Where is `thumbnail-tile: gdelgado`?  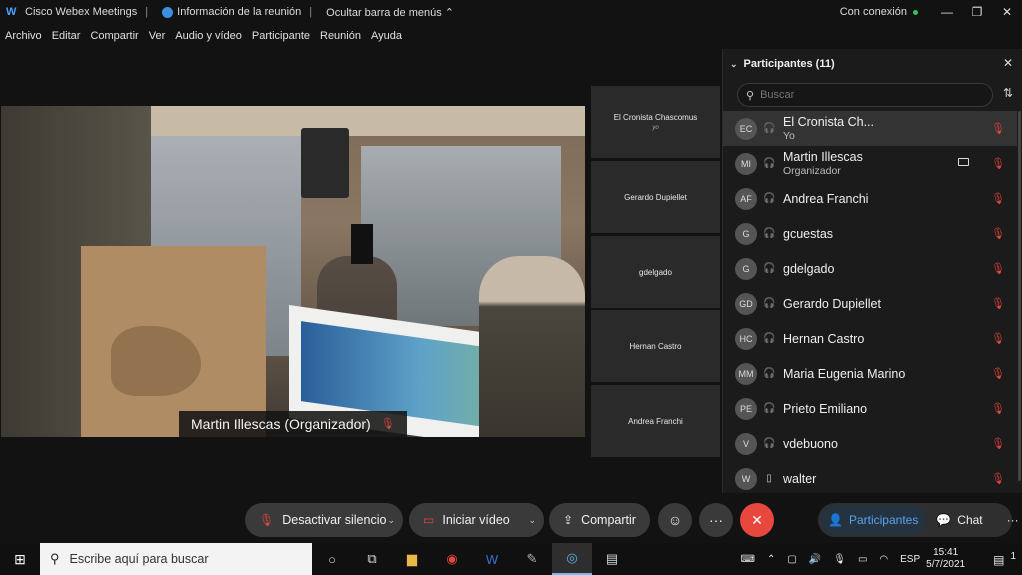
thumbnail-tile: gdelgado is located at coordinates (655, 272).